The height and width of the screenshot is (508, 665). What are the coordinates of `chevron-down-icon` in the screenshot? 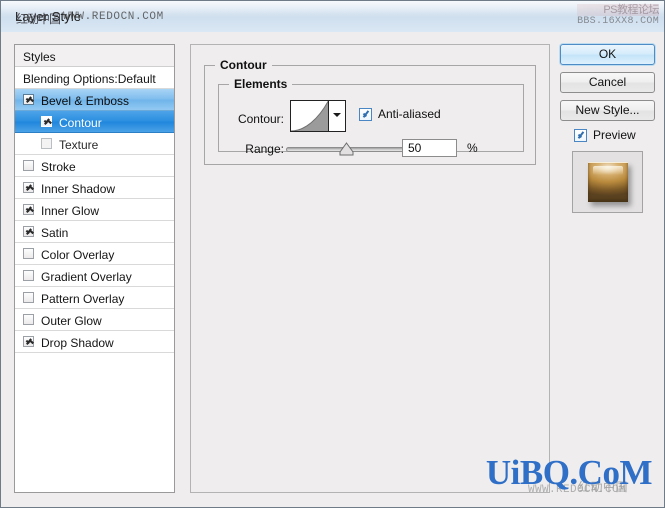 It's located at (336, 116).